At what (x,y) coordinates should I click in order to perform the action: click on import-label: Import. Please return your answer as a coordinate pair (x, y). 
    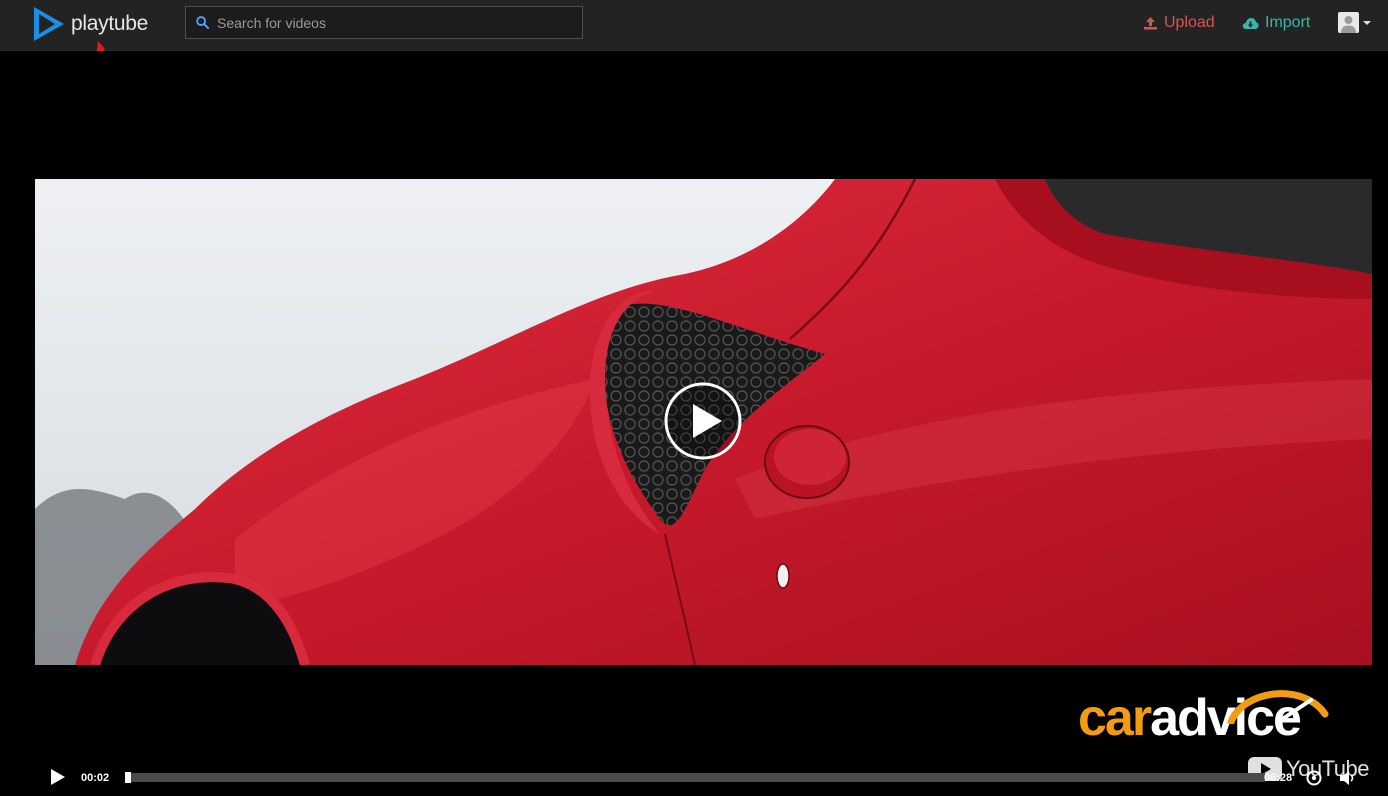
    Looking at the image, I should click on (1288, 22).